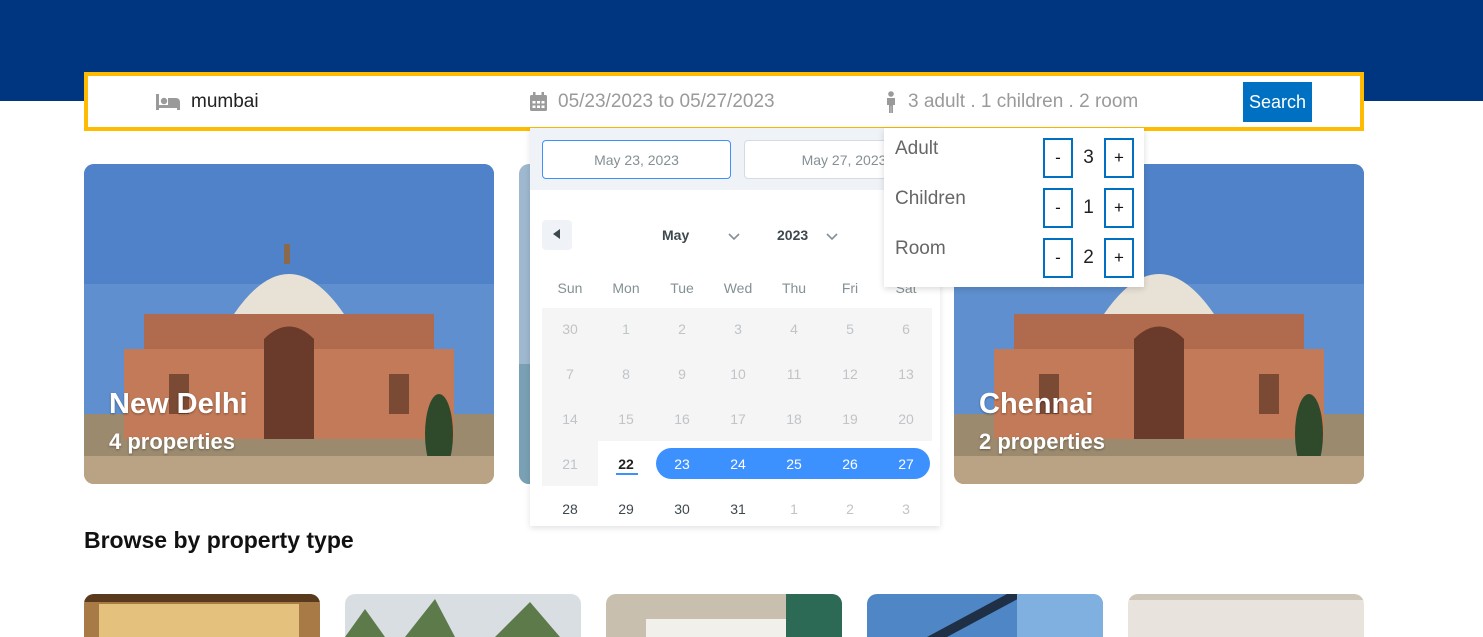  What do you see at coordinates (906, 419) in the screenshot?
I see `calendar-day: 20` at bounding box center [906, 419].